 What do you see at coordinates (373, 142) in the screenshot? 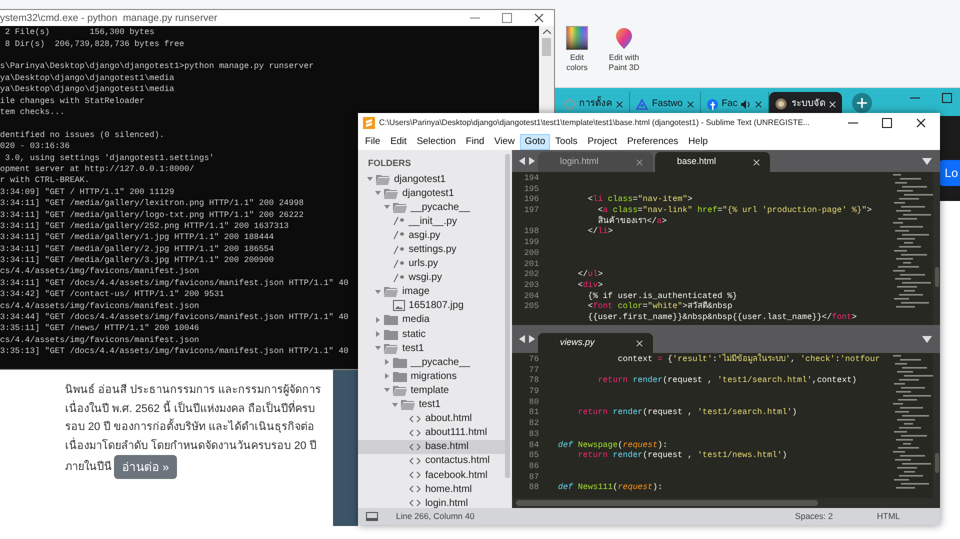
I see `menu-item: File` at bounding box center [373, 142].